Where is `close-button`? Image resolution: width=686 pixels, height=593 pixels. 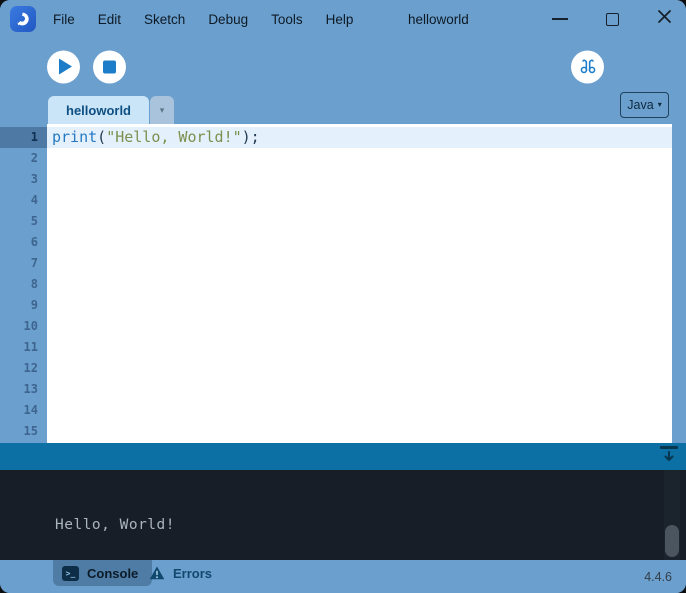
close-button is located at coordinates (664, 19).